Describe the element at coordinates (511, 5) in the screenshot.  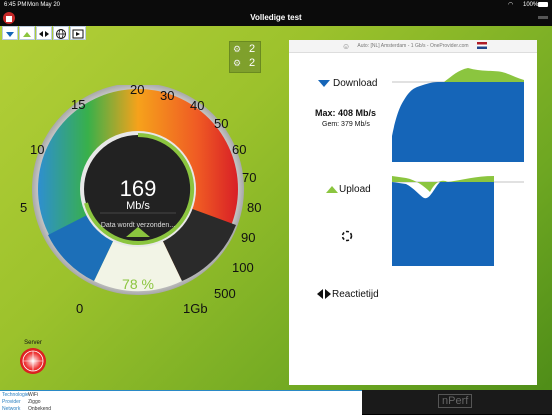
I see `wifi-icon: ◠` at that location.